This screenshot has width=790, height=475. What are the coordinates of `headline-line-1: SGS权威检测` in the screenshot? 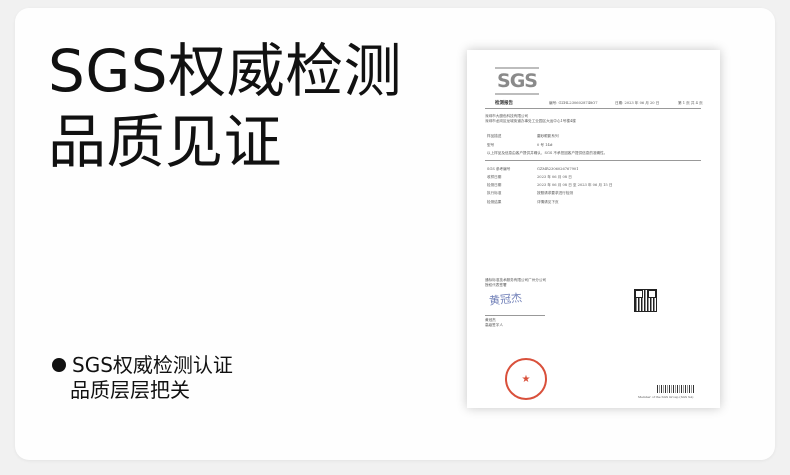 It's located at (225, 71).